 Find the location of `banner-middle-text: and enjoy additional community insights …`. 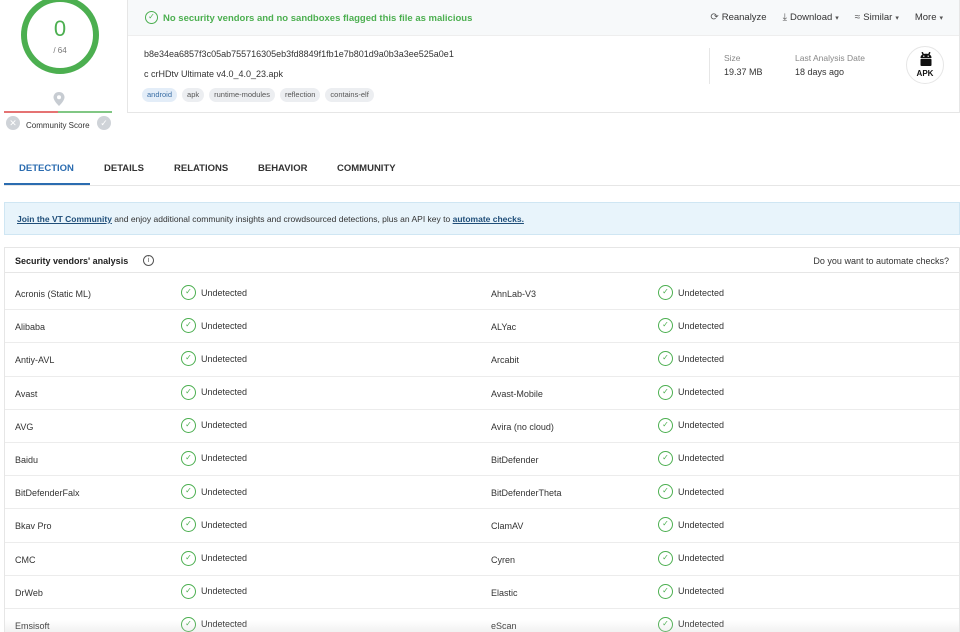

banner-middle-text: and enjoy additional community insights … is located at coordinates (282, 219).